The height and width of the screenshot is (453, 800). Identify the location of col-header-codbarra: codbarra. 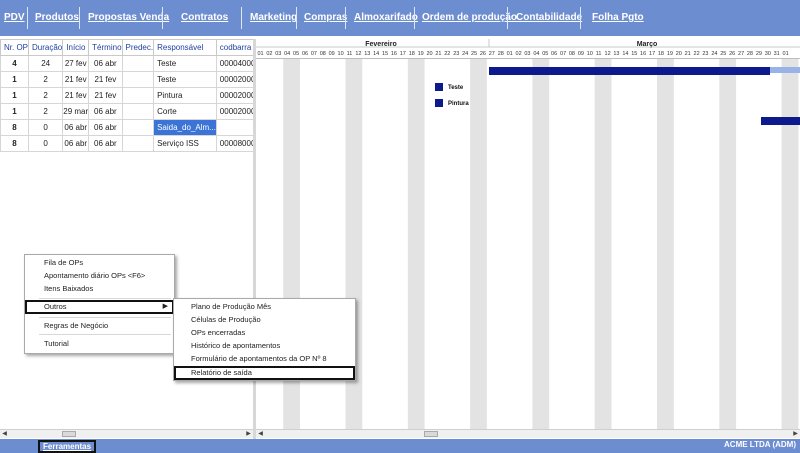
(234, 47).